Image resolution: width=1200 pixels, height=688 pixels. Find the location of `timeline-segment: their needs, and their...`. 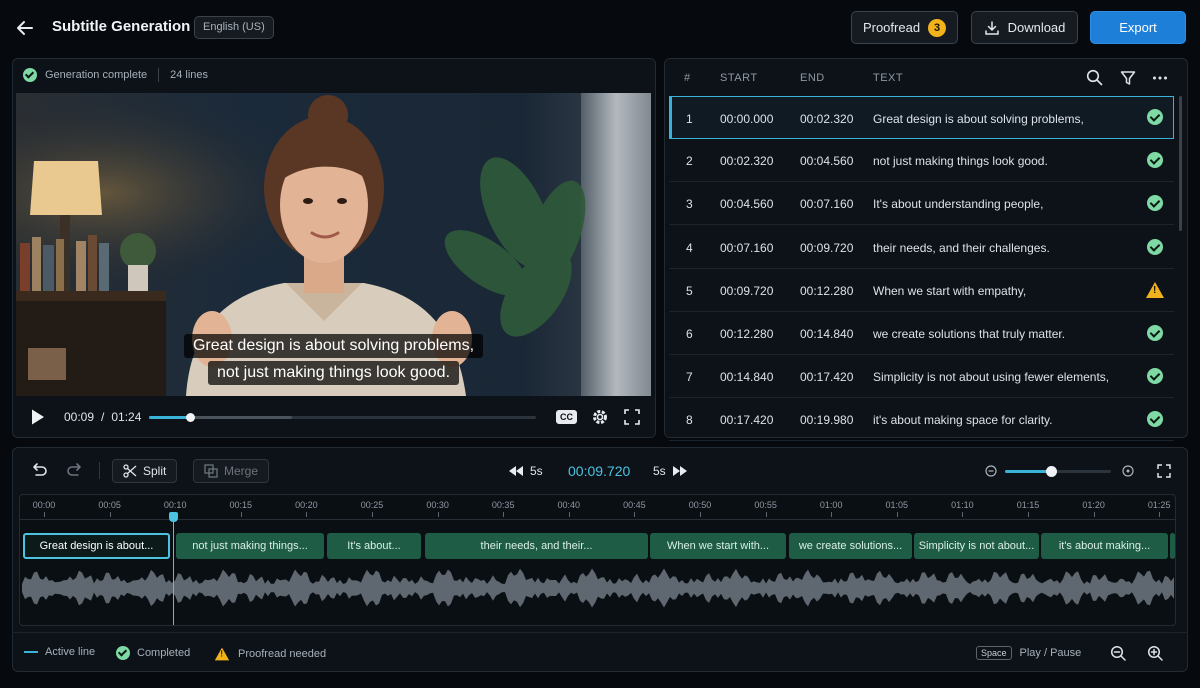

timeline-segment: their needs, and their... is located at coordinates (536, 546).